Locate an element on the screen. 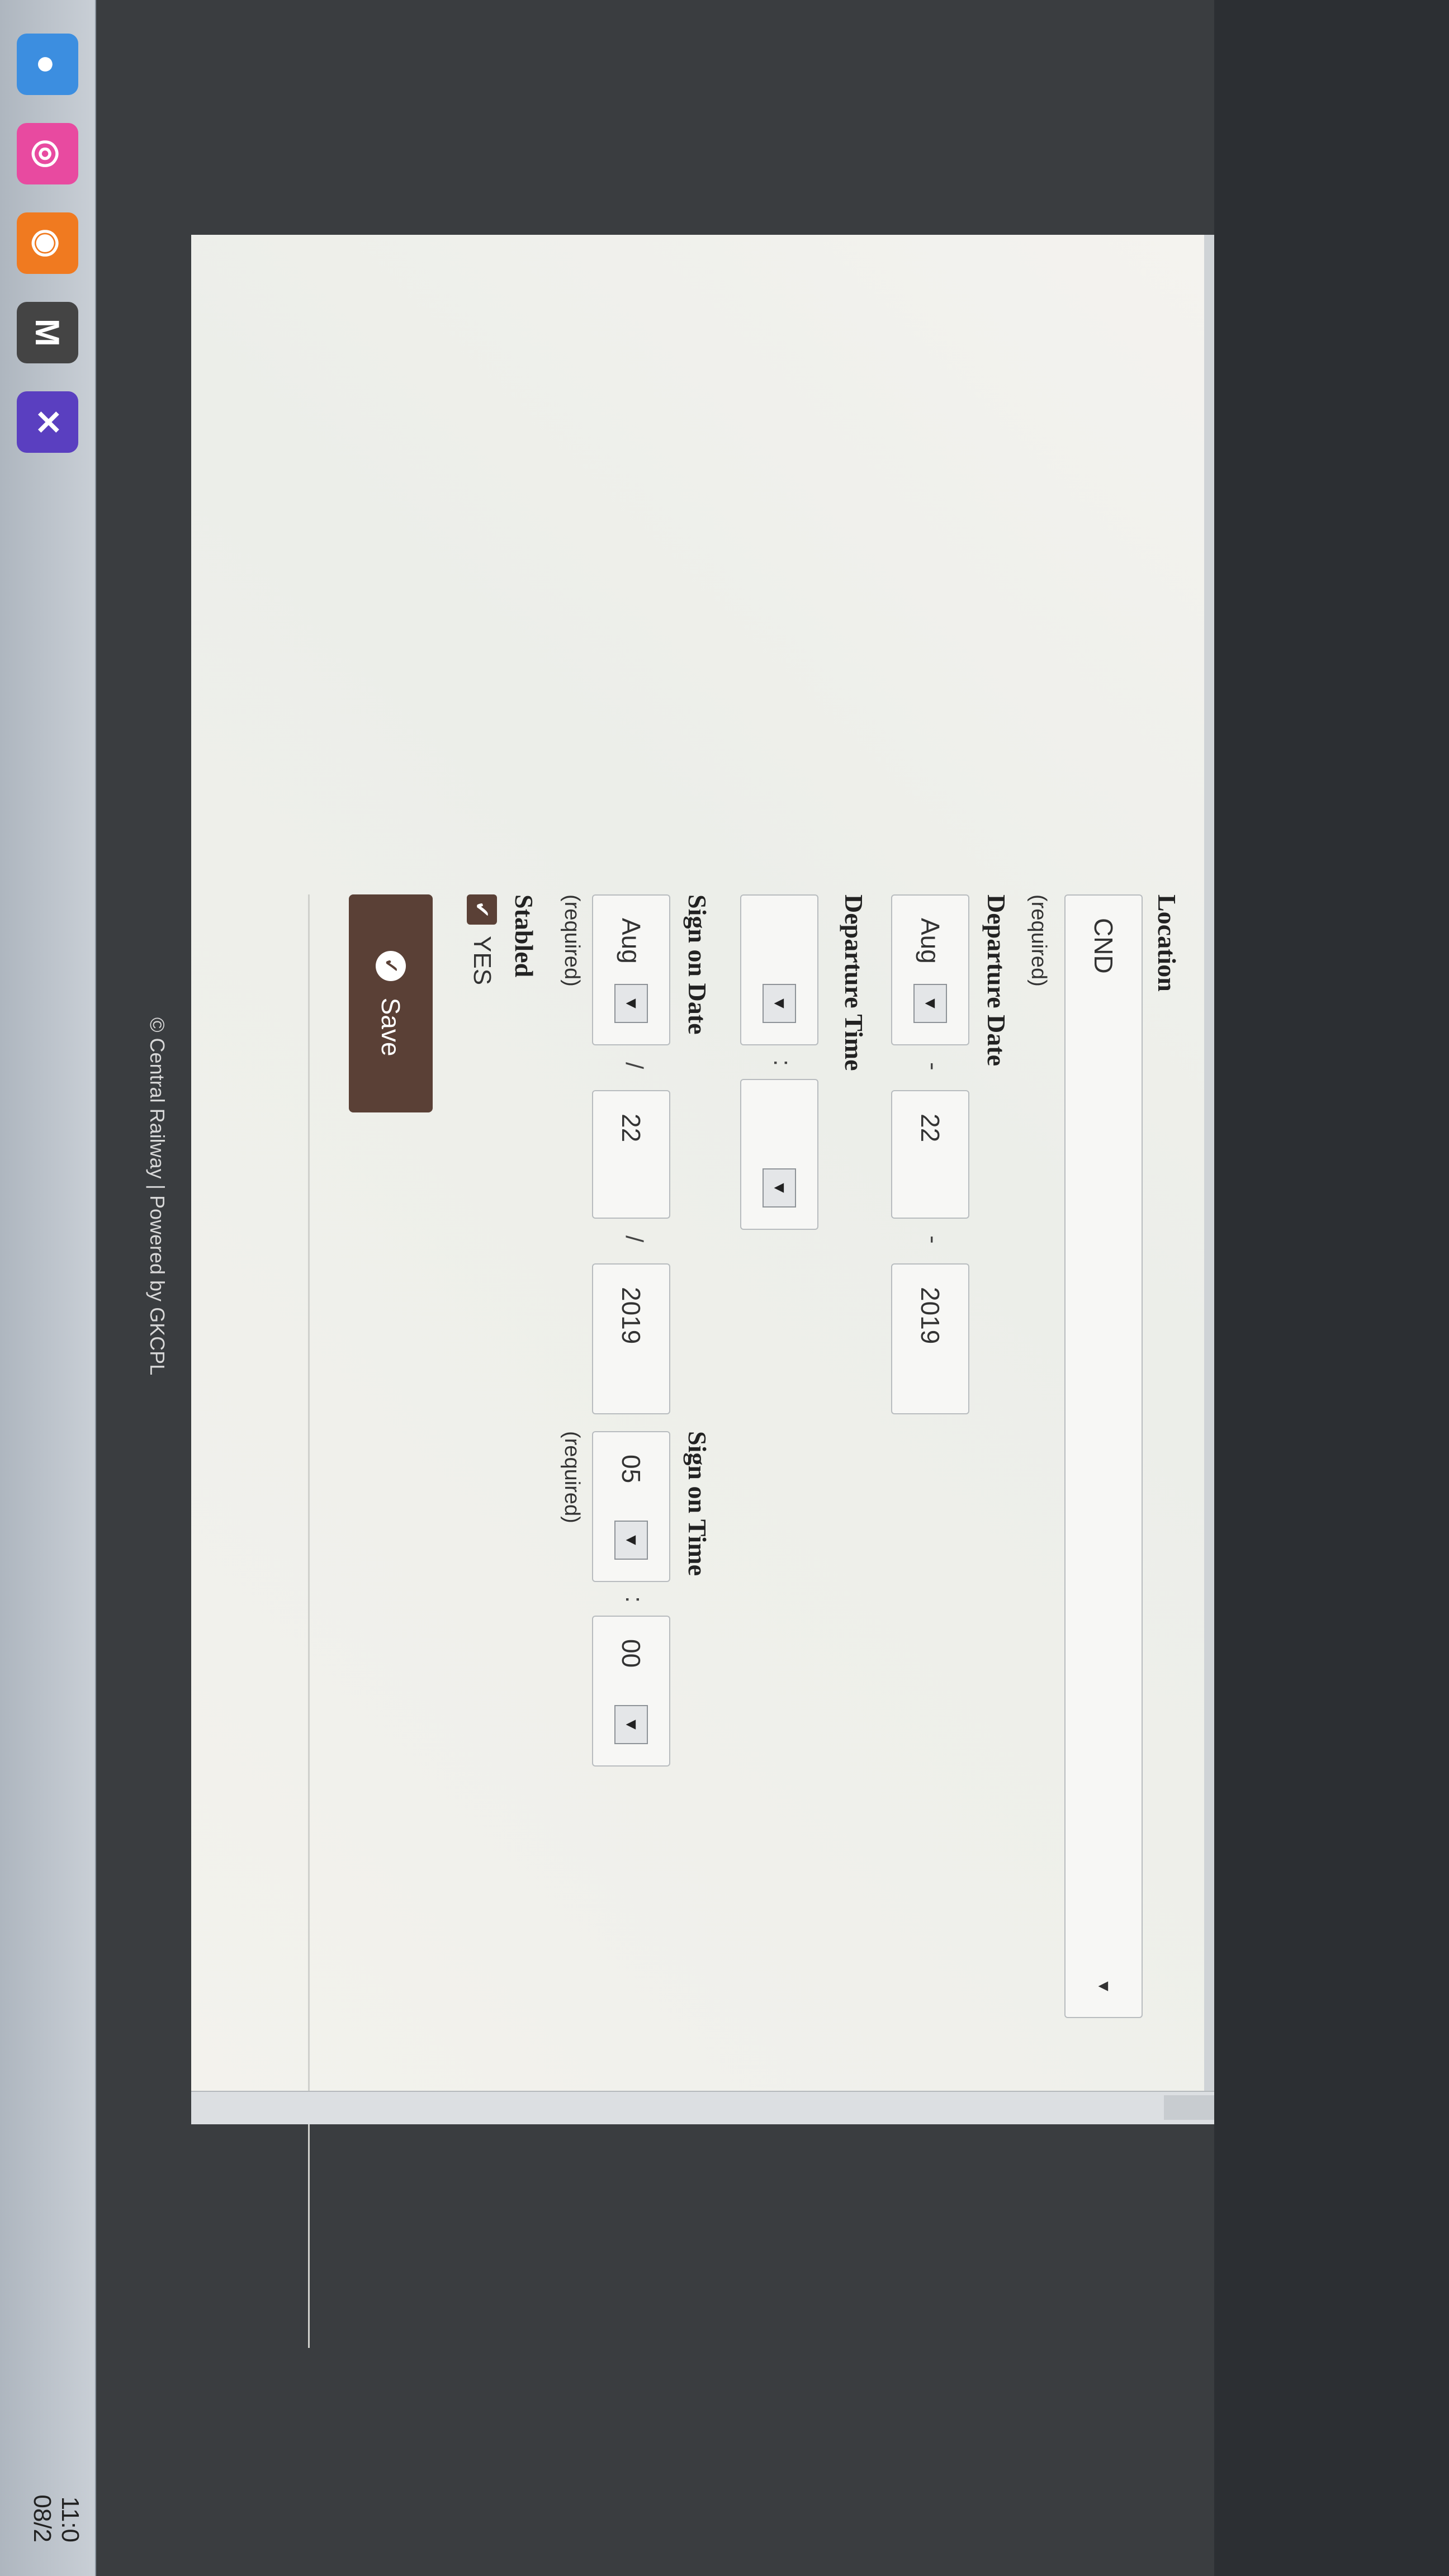 This screenshot has width=1449, height=2576. app-icon: ◎ is located at coordinates (48, 153).